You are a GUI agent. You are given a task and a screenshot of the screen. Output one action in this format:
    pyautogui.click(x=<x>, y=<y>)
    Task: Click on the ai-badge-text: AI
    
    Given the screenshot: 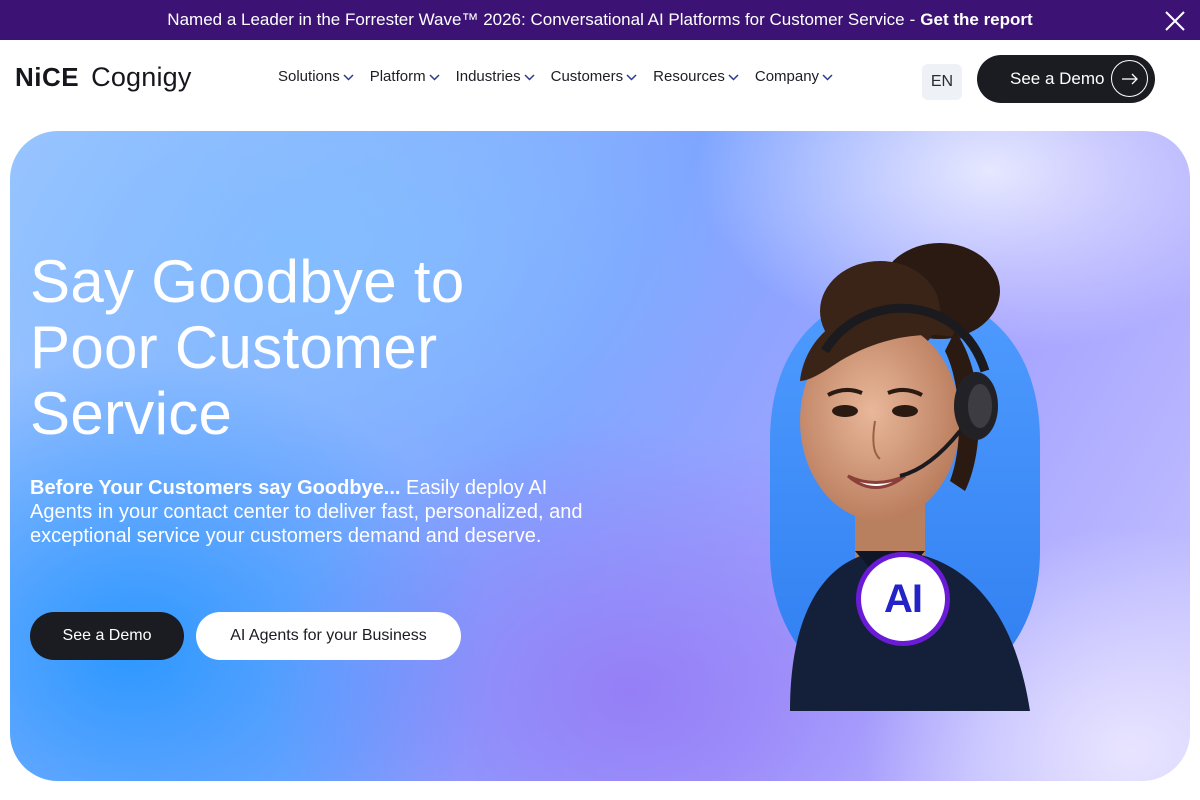 What is the action you would take?
    pyautogui.click(x=903, y=598)
    